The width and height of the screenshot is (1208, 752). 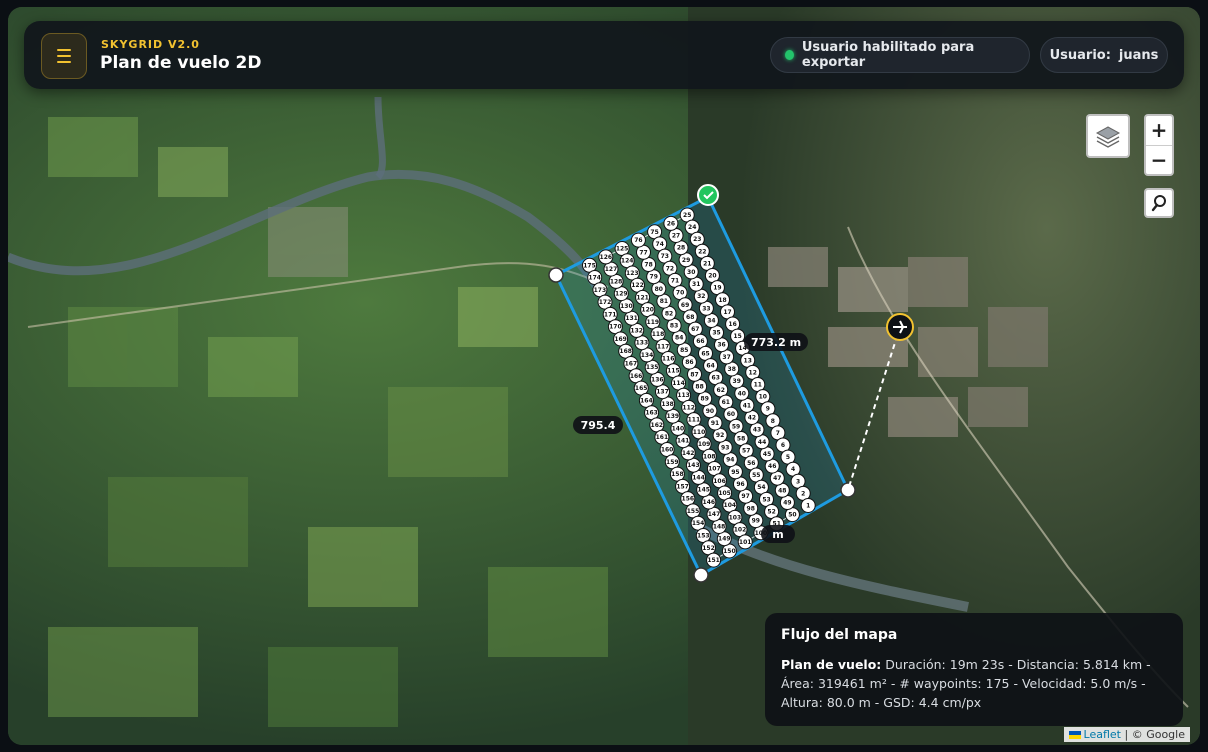 I want to click on waypoint-number: 48, so click(x=782, y=490).